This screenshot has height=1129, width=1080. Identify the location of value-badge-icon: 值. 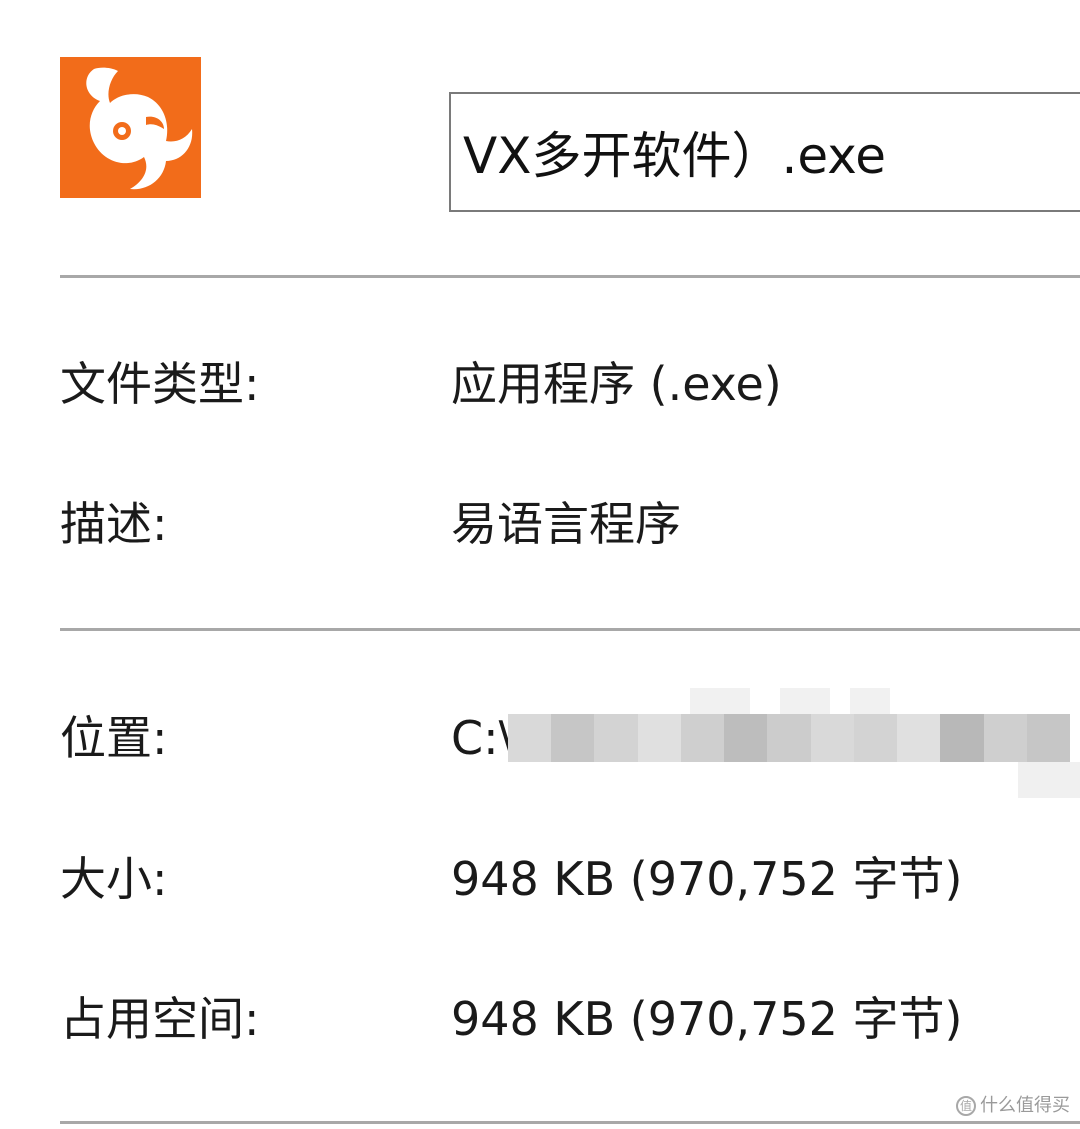
(966, 1106).